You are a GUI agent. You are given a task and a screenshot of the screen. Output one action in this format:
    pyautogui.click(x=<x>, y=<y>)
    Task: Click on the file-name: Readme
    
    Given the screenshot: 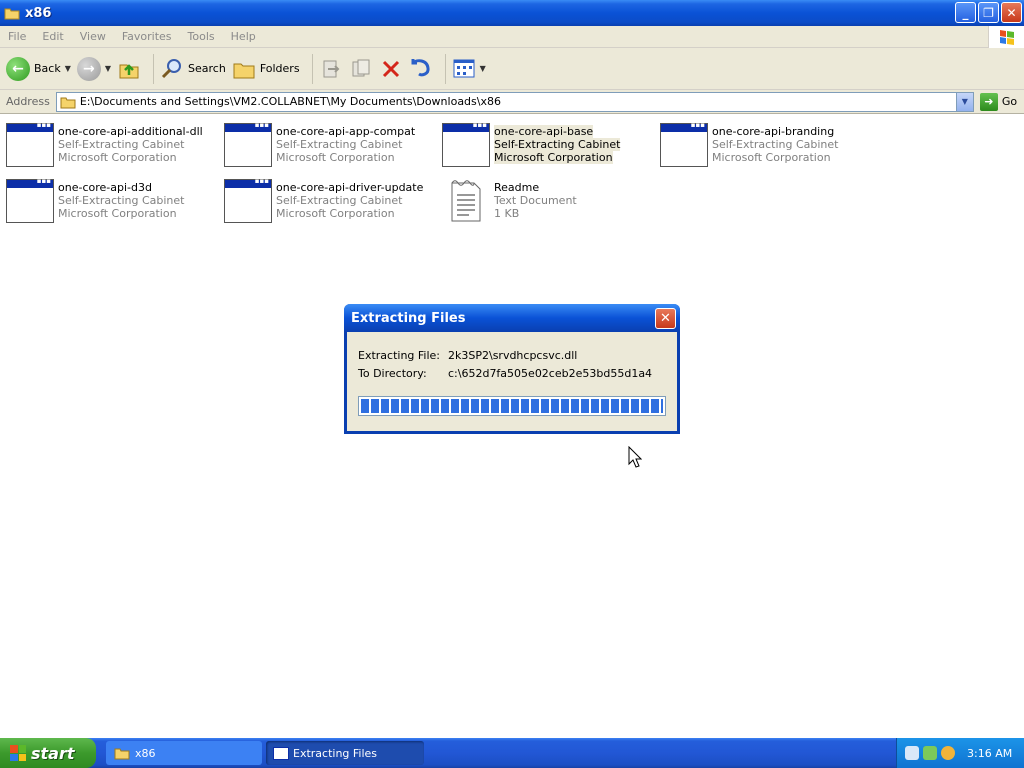 What is the action you would take?
    pyautogui.click(x=517, y=187)
    